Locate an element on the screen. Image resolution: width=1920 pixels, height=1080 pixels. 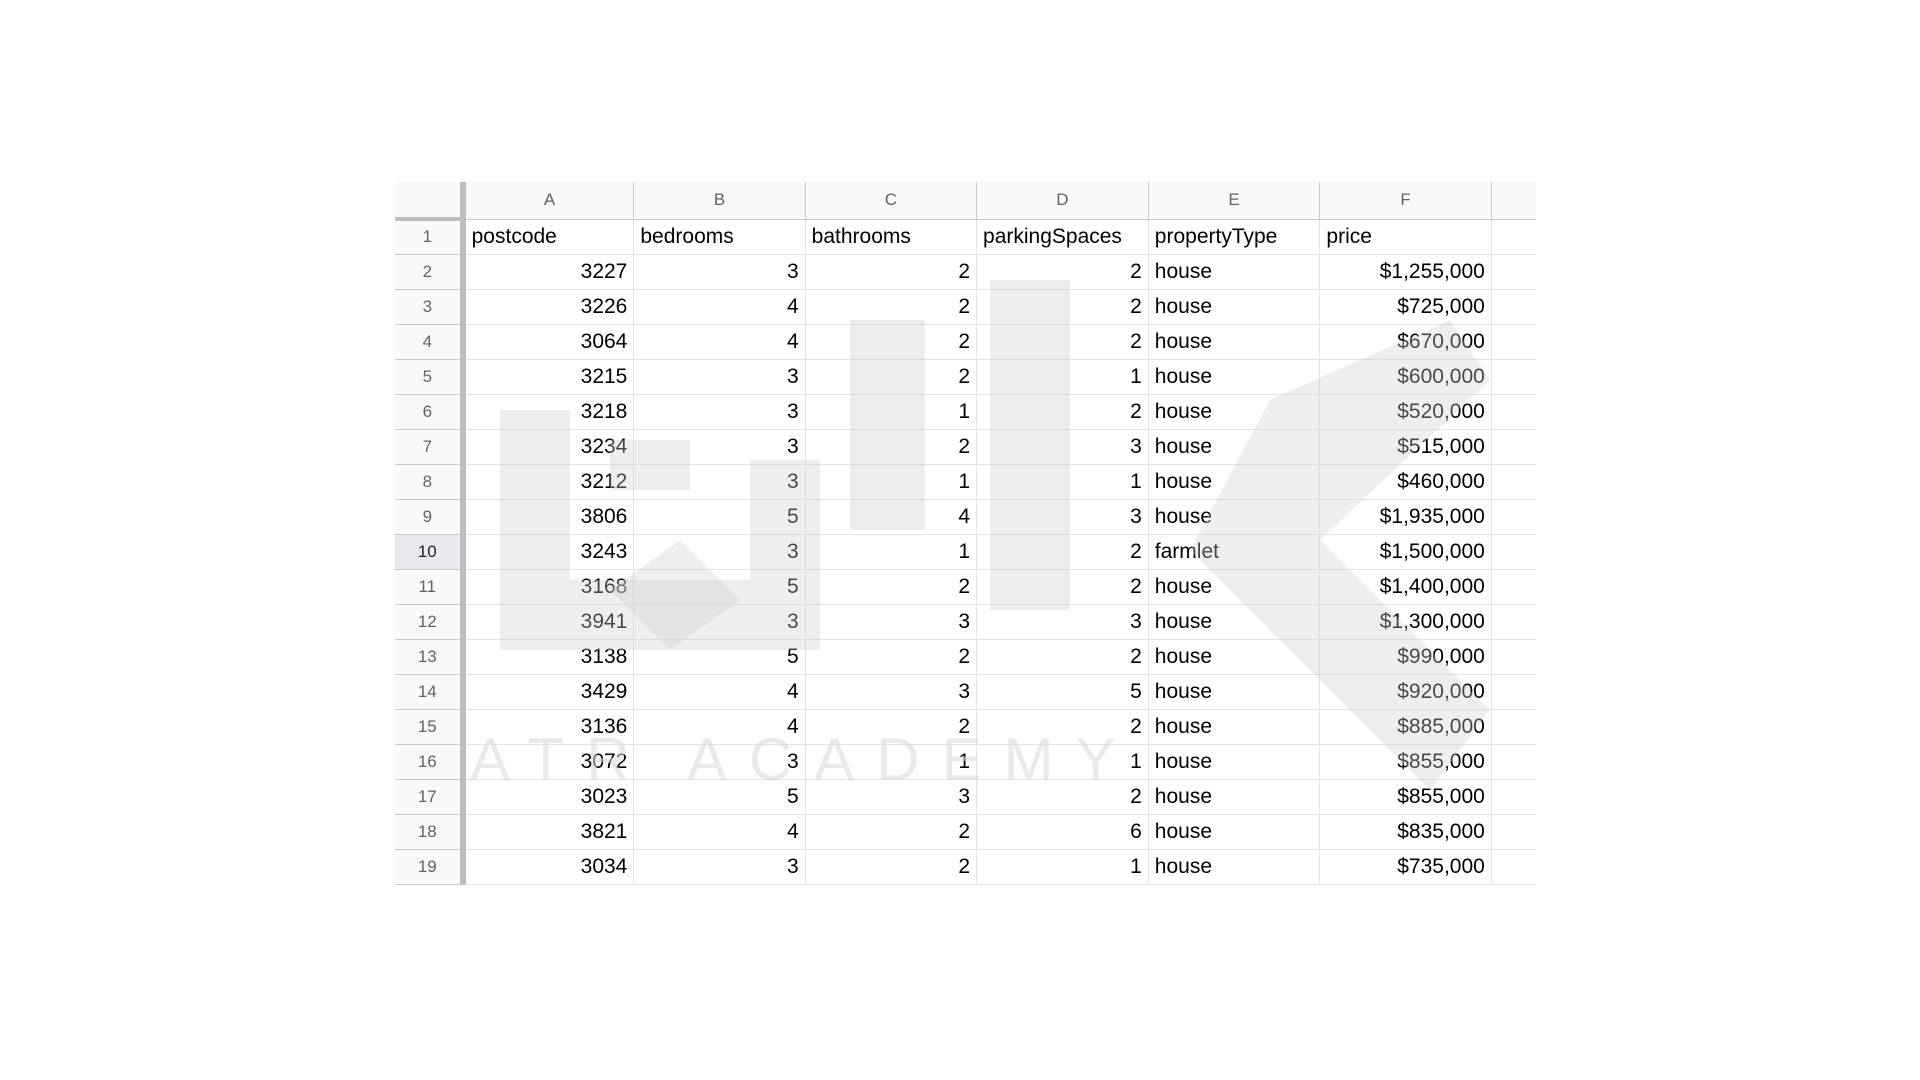
cell-c14: 3 is located at coordinates (891, 692).